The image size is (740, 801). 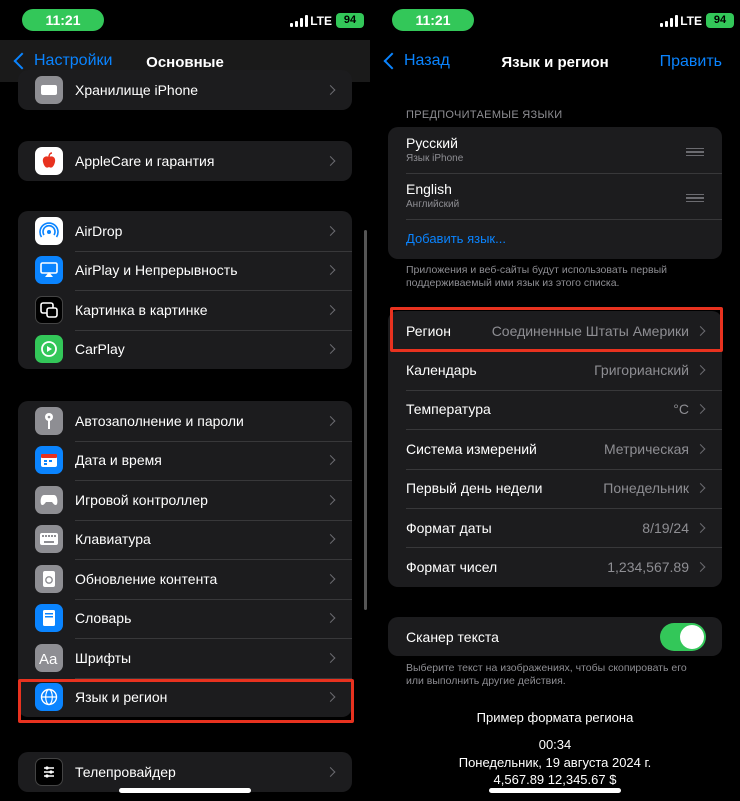 I want to click on settings-item-label: Картинка в картинке, so click(x=141, y=309).